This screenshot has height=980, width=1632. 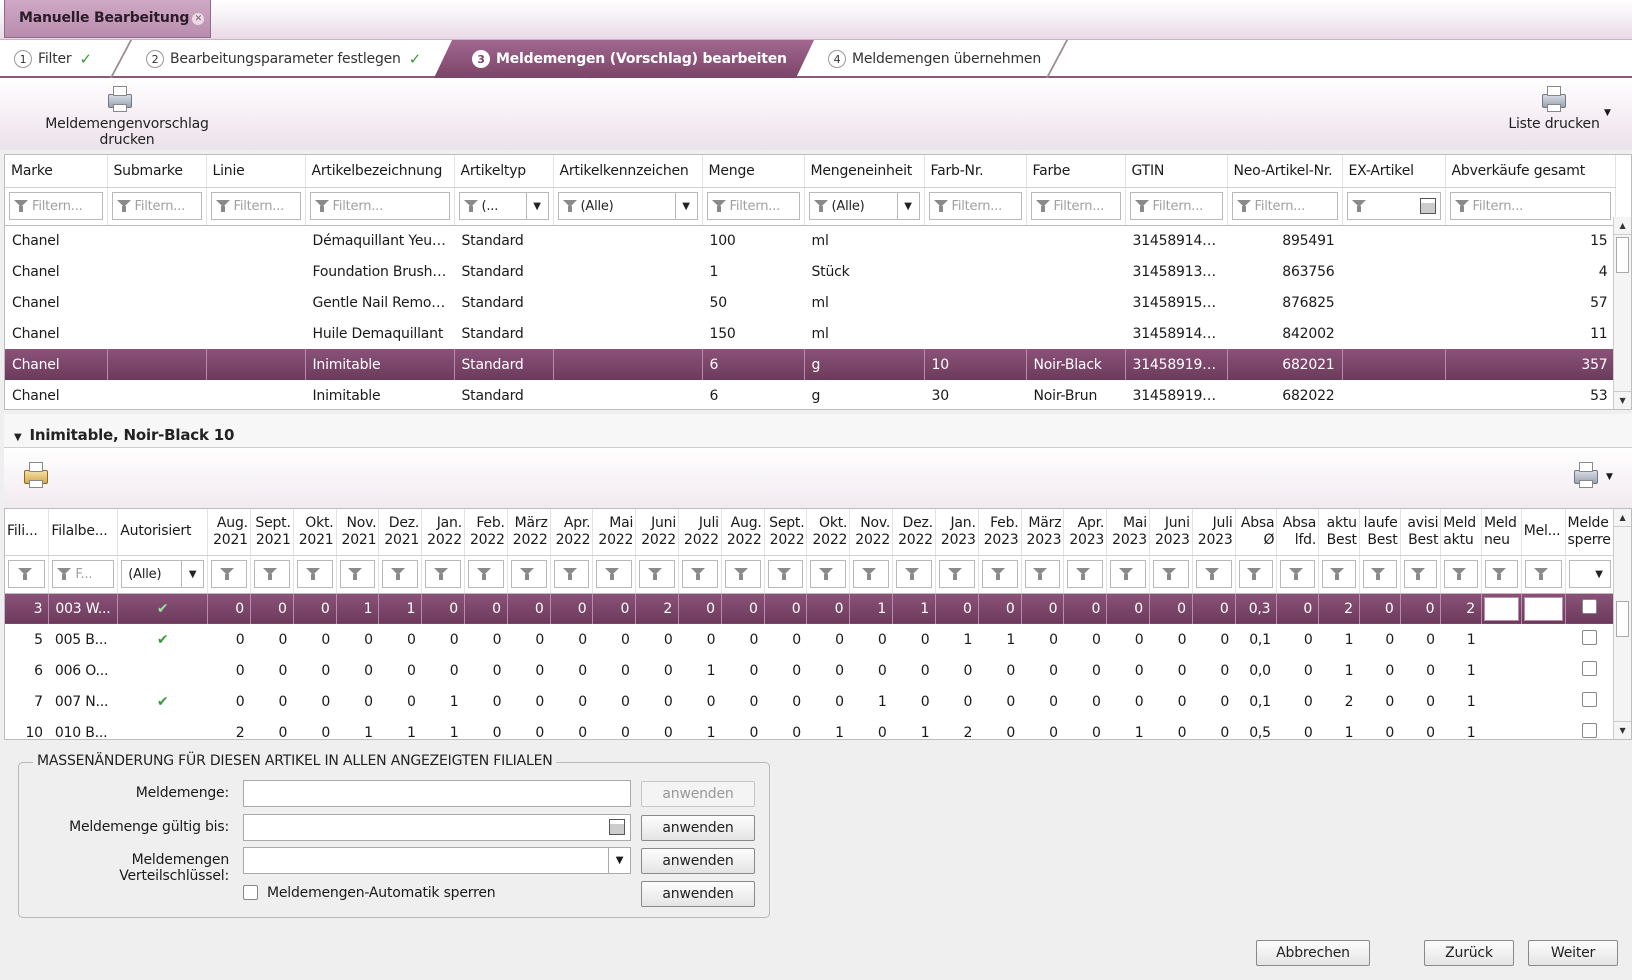 What do you see at coordinates (698, 861) in the screenshot?
I see `apply-verteil-button: anwenden` at bounding box center [698, 861].